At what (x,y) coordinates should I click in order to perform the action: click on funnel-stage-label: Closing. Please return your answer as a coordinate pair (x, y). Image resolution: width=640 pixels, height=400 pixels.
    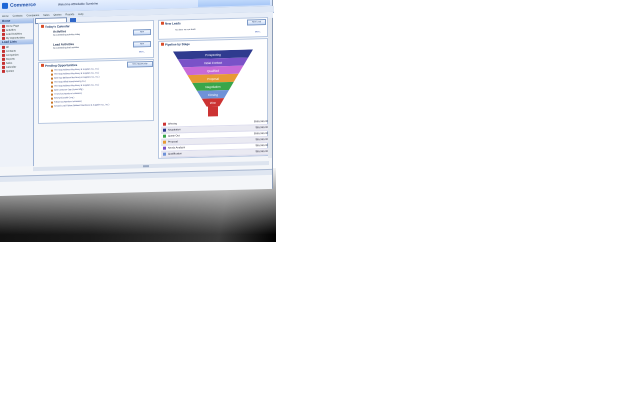
    Looking at the image, I should click on (213, 95).